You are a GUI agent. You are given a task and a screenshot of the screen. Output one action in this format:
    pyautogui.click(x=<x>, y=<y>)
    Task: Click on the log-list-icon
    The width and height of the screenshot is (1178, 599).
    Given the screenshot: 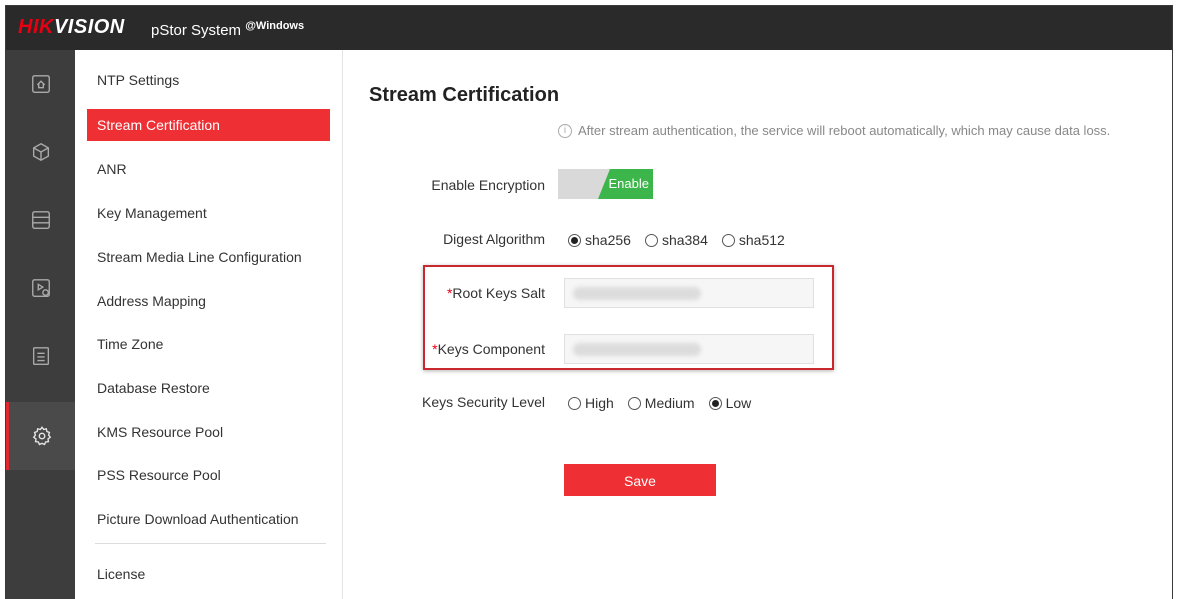 What is the action you would take?
    pyautogui.click(x=40, y=356)
    